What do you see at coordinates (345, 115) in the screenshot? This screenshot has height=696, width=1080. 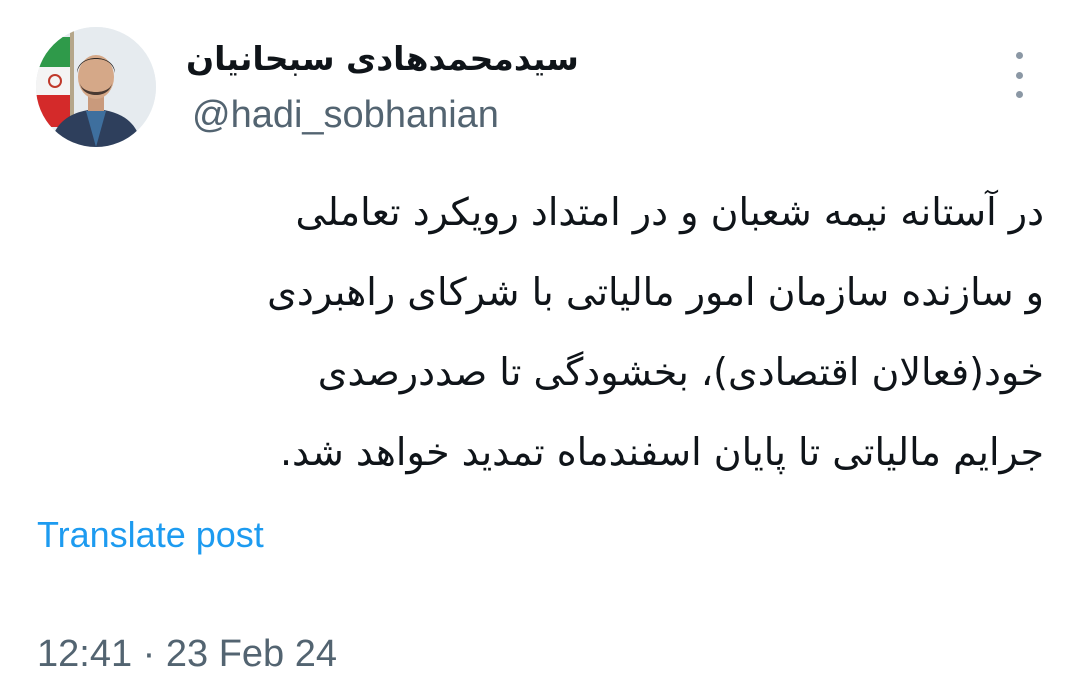 I see `author-handle: @hadi_sobhanian` at bounding box center [345, 115].